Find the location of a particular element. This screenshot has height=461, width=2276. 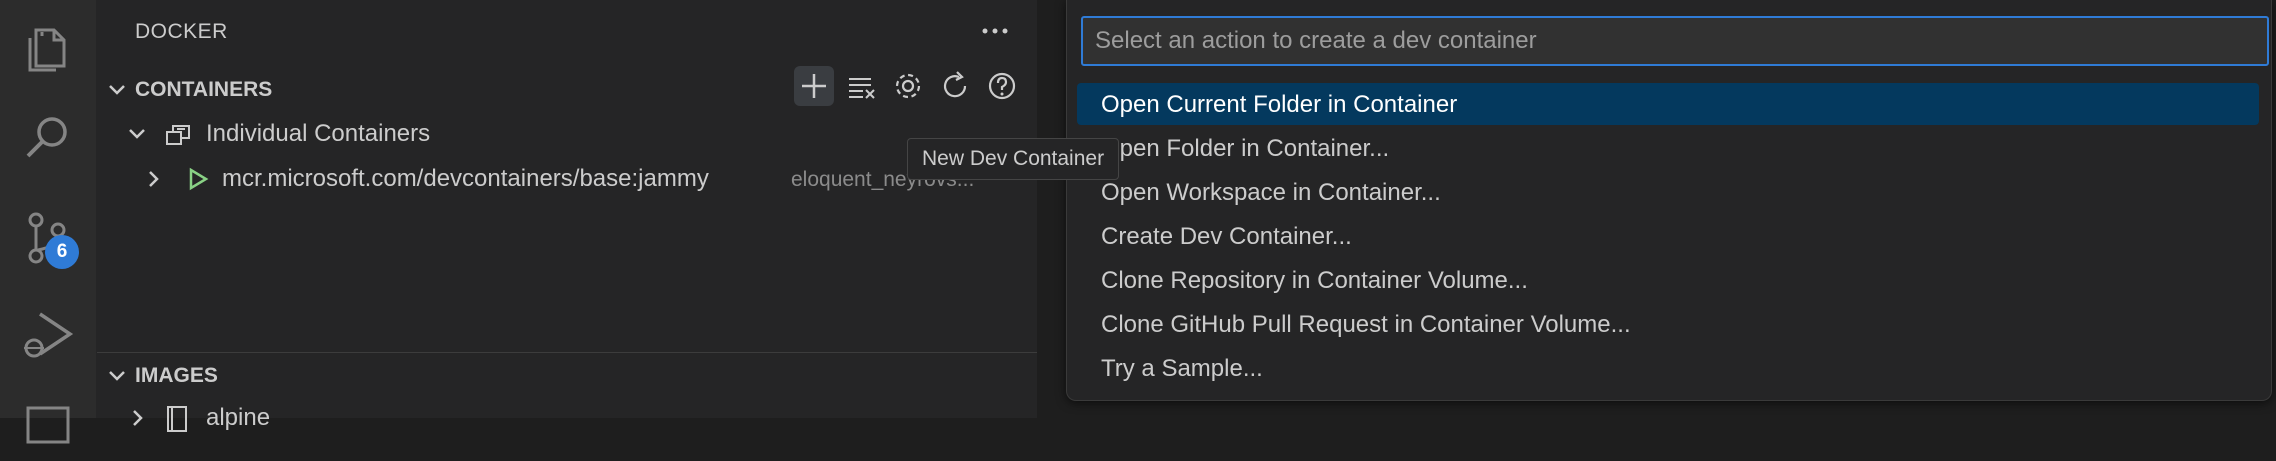

container-group-icon is located at coordinates (178, 135).